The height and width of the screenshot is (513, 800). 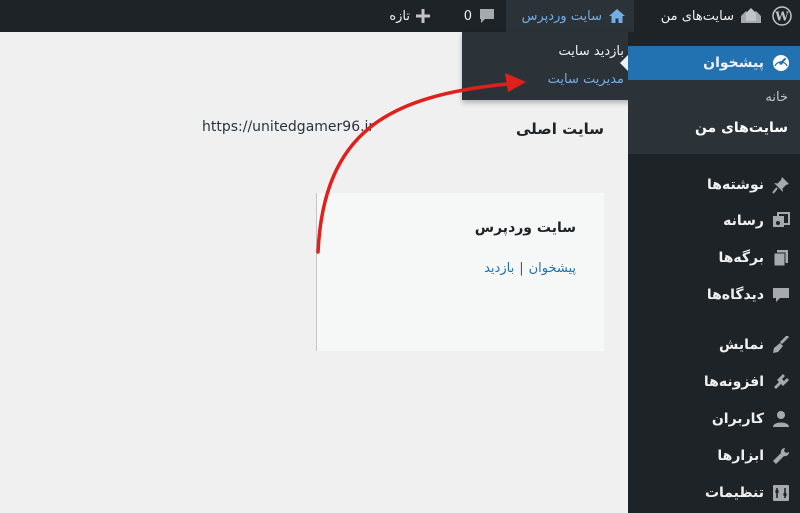 What do you see at coordinates (733, 382) in the screenshot?
I see `sidebar-item-label: افزونه‌ها` at bounding box center [733, 382].